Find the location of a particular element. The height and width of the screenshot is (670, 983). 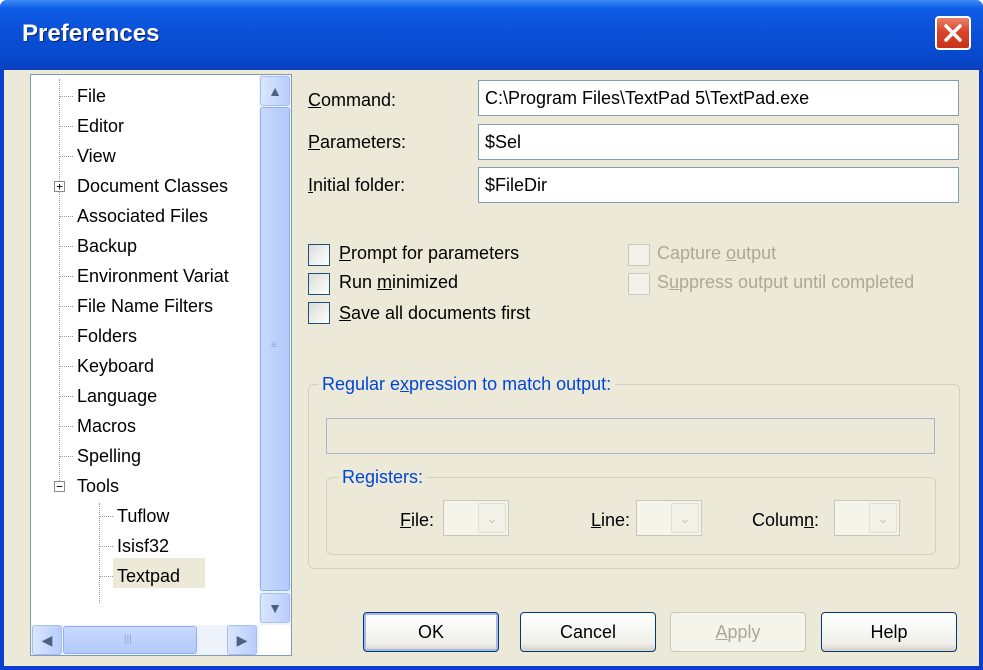

initial-folder-label: Initial folder: is located at coordinates (357, 185).